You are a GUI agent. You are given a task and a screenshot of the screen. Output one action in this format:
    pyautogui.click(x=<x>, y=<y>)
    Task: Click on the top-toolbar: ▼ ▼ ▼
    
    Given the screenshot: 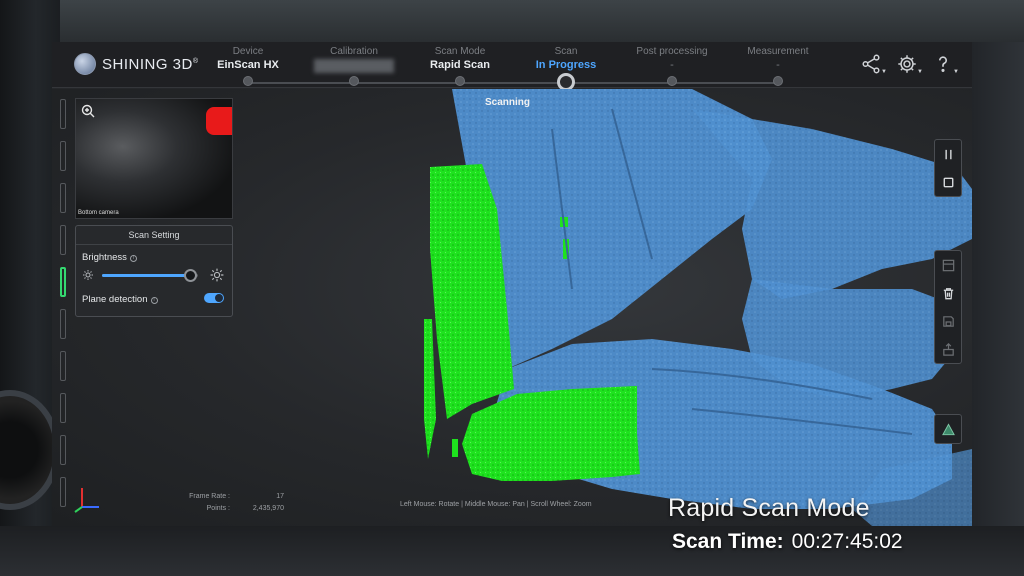 What is the action you would take?
    pyautogui.click(x=909, y=64)
    